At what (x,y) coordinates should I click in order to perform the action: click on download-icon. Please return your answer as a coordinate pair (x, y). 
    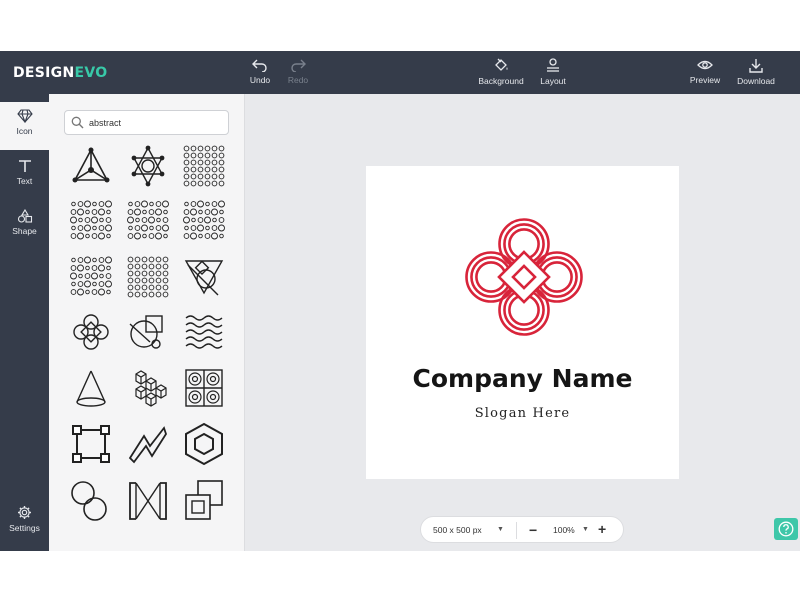
    Looking at the image, I should click on (756, 66).